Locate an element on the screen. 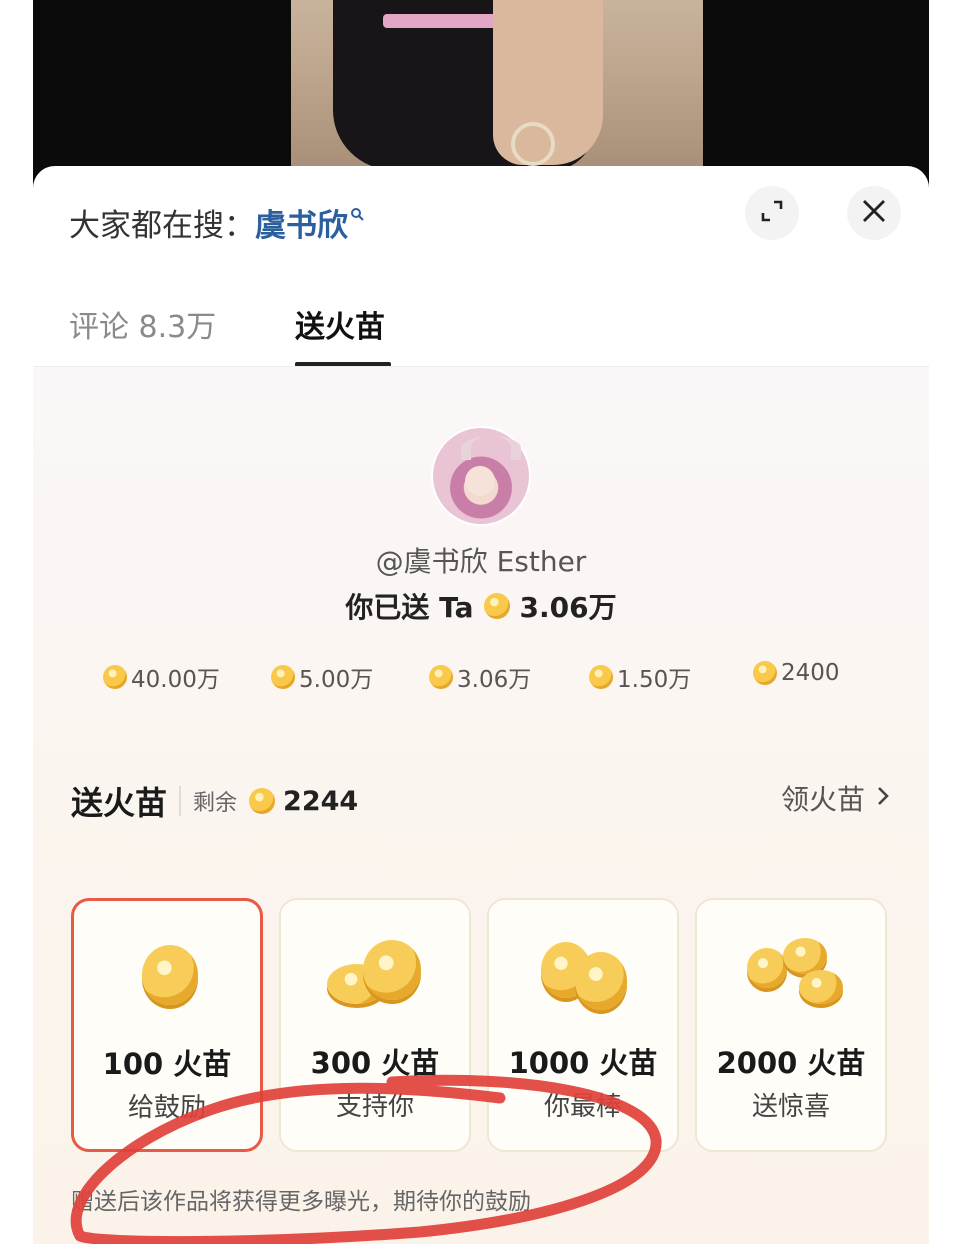 Image resolution: width=960 pixels, height=1244 pixels. gift-footnote: 赠送后该作品将获得更多曝光，期待你的鼓励 is located at coordinates (301, 1202).